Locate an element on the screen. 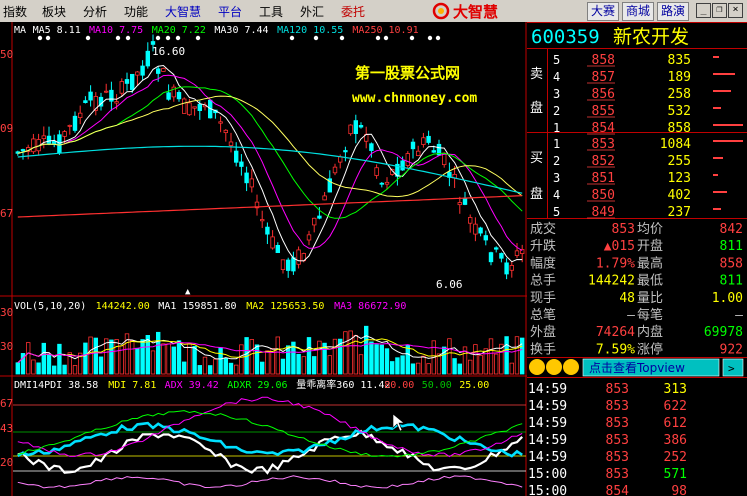 This screenshot has width=747, height=496. menu-item-dzh: 大智慧 is located at coordinates (183, 11).